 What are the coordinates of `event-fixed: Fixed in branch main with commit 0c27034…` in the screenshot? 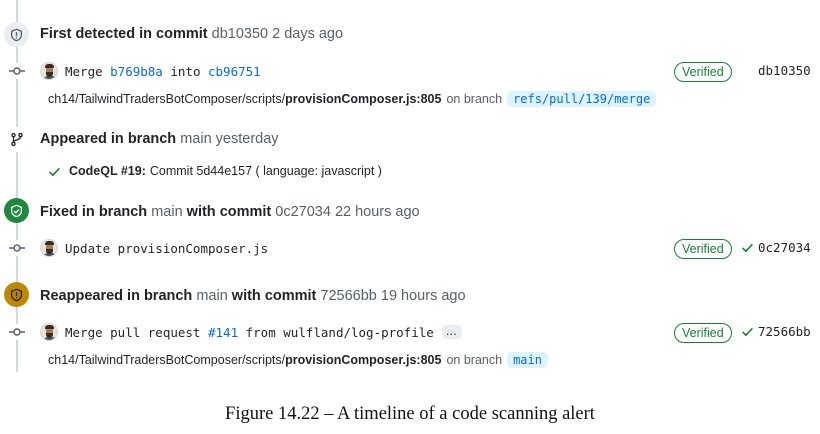 It's located at (230, 212).